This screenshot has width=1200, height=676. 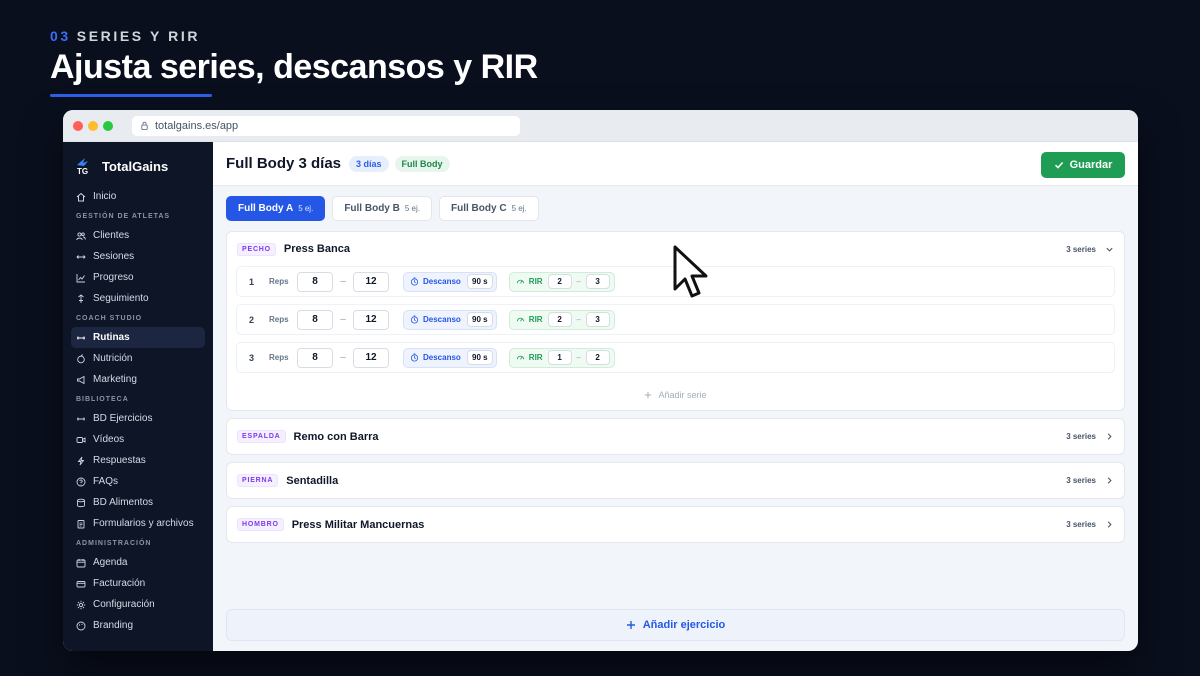 I want to click on sidebar-item-label: Branding, so click(x=113, y=625).